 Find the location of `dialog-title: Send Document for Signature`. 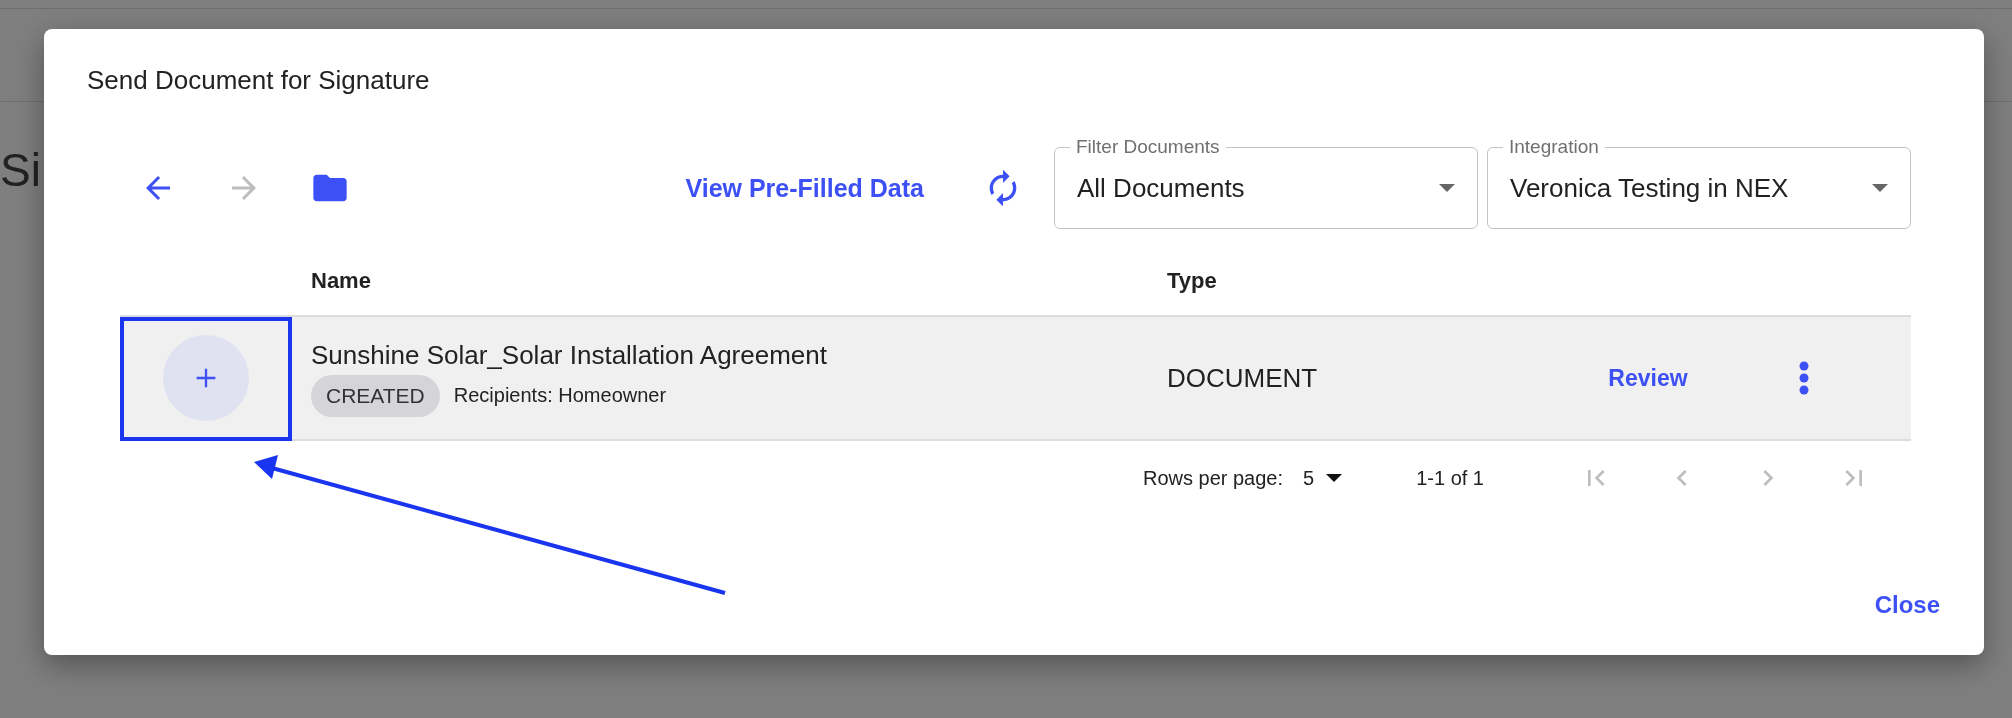

dialog-title: Send Document for Signature is located at coordinates (259, 80).